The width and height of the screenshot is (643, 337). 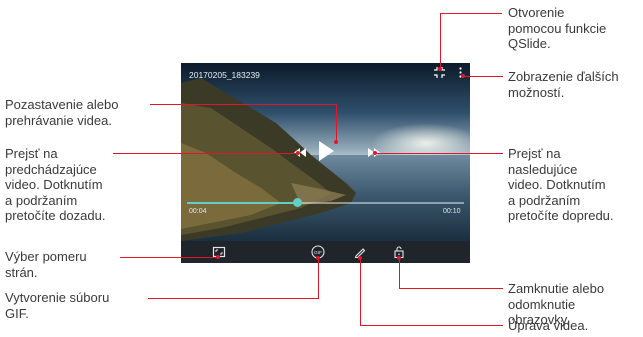 What do you see at coordinates (298, 153) in the screenshot?
I see `leader-prev-dot` at bounding box center [298, 153].